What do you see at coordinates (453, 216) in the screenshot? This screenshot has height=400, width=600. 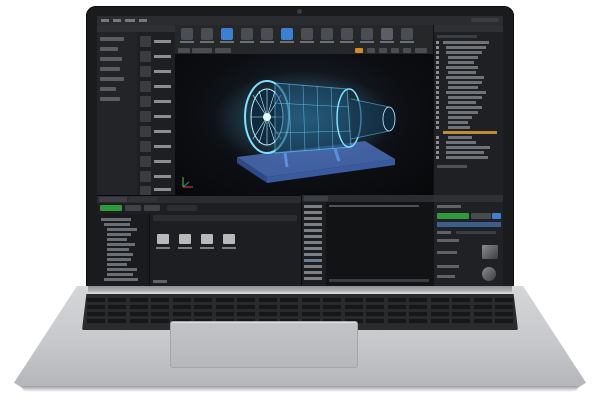 I see `add-component-button` at bounding box center [453, 216].